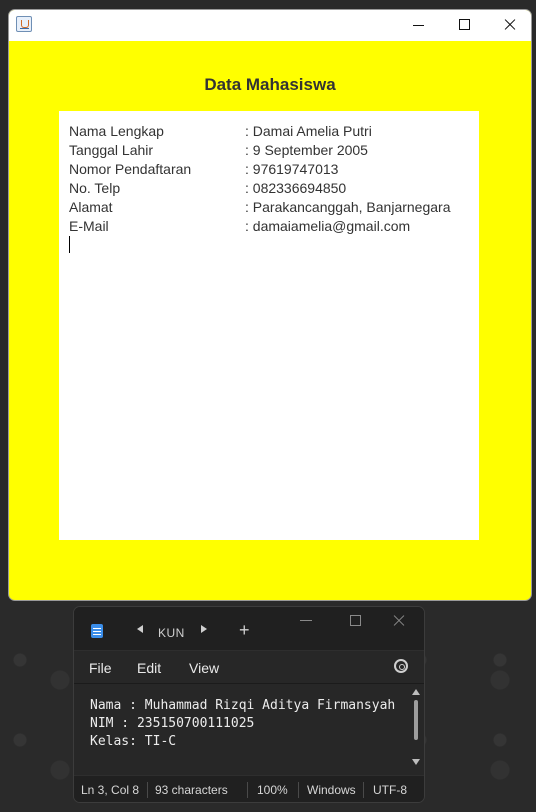 This screenshot has width=536, height=812. I want to click on tab-kun: KUN, so click(177, 632).